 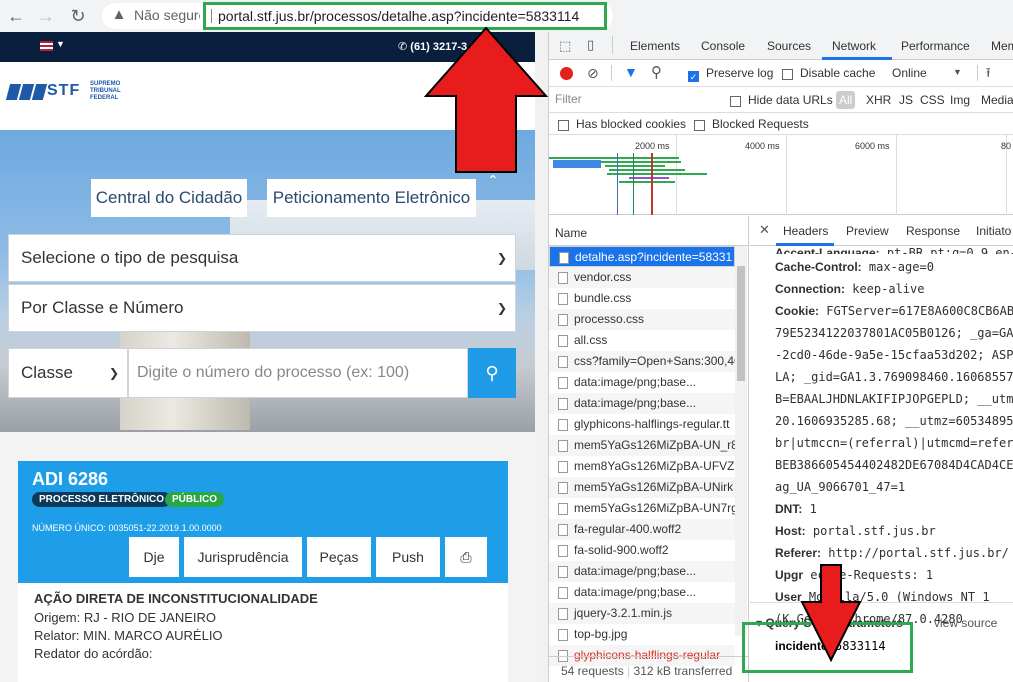 What do you see at coordinates (918, 553) in the screenshot?
I see `header-value: http://portal.stf.jus.br/` at bounding box center [918, 553].